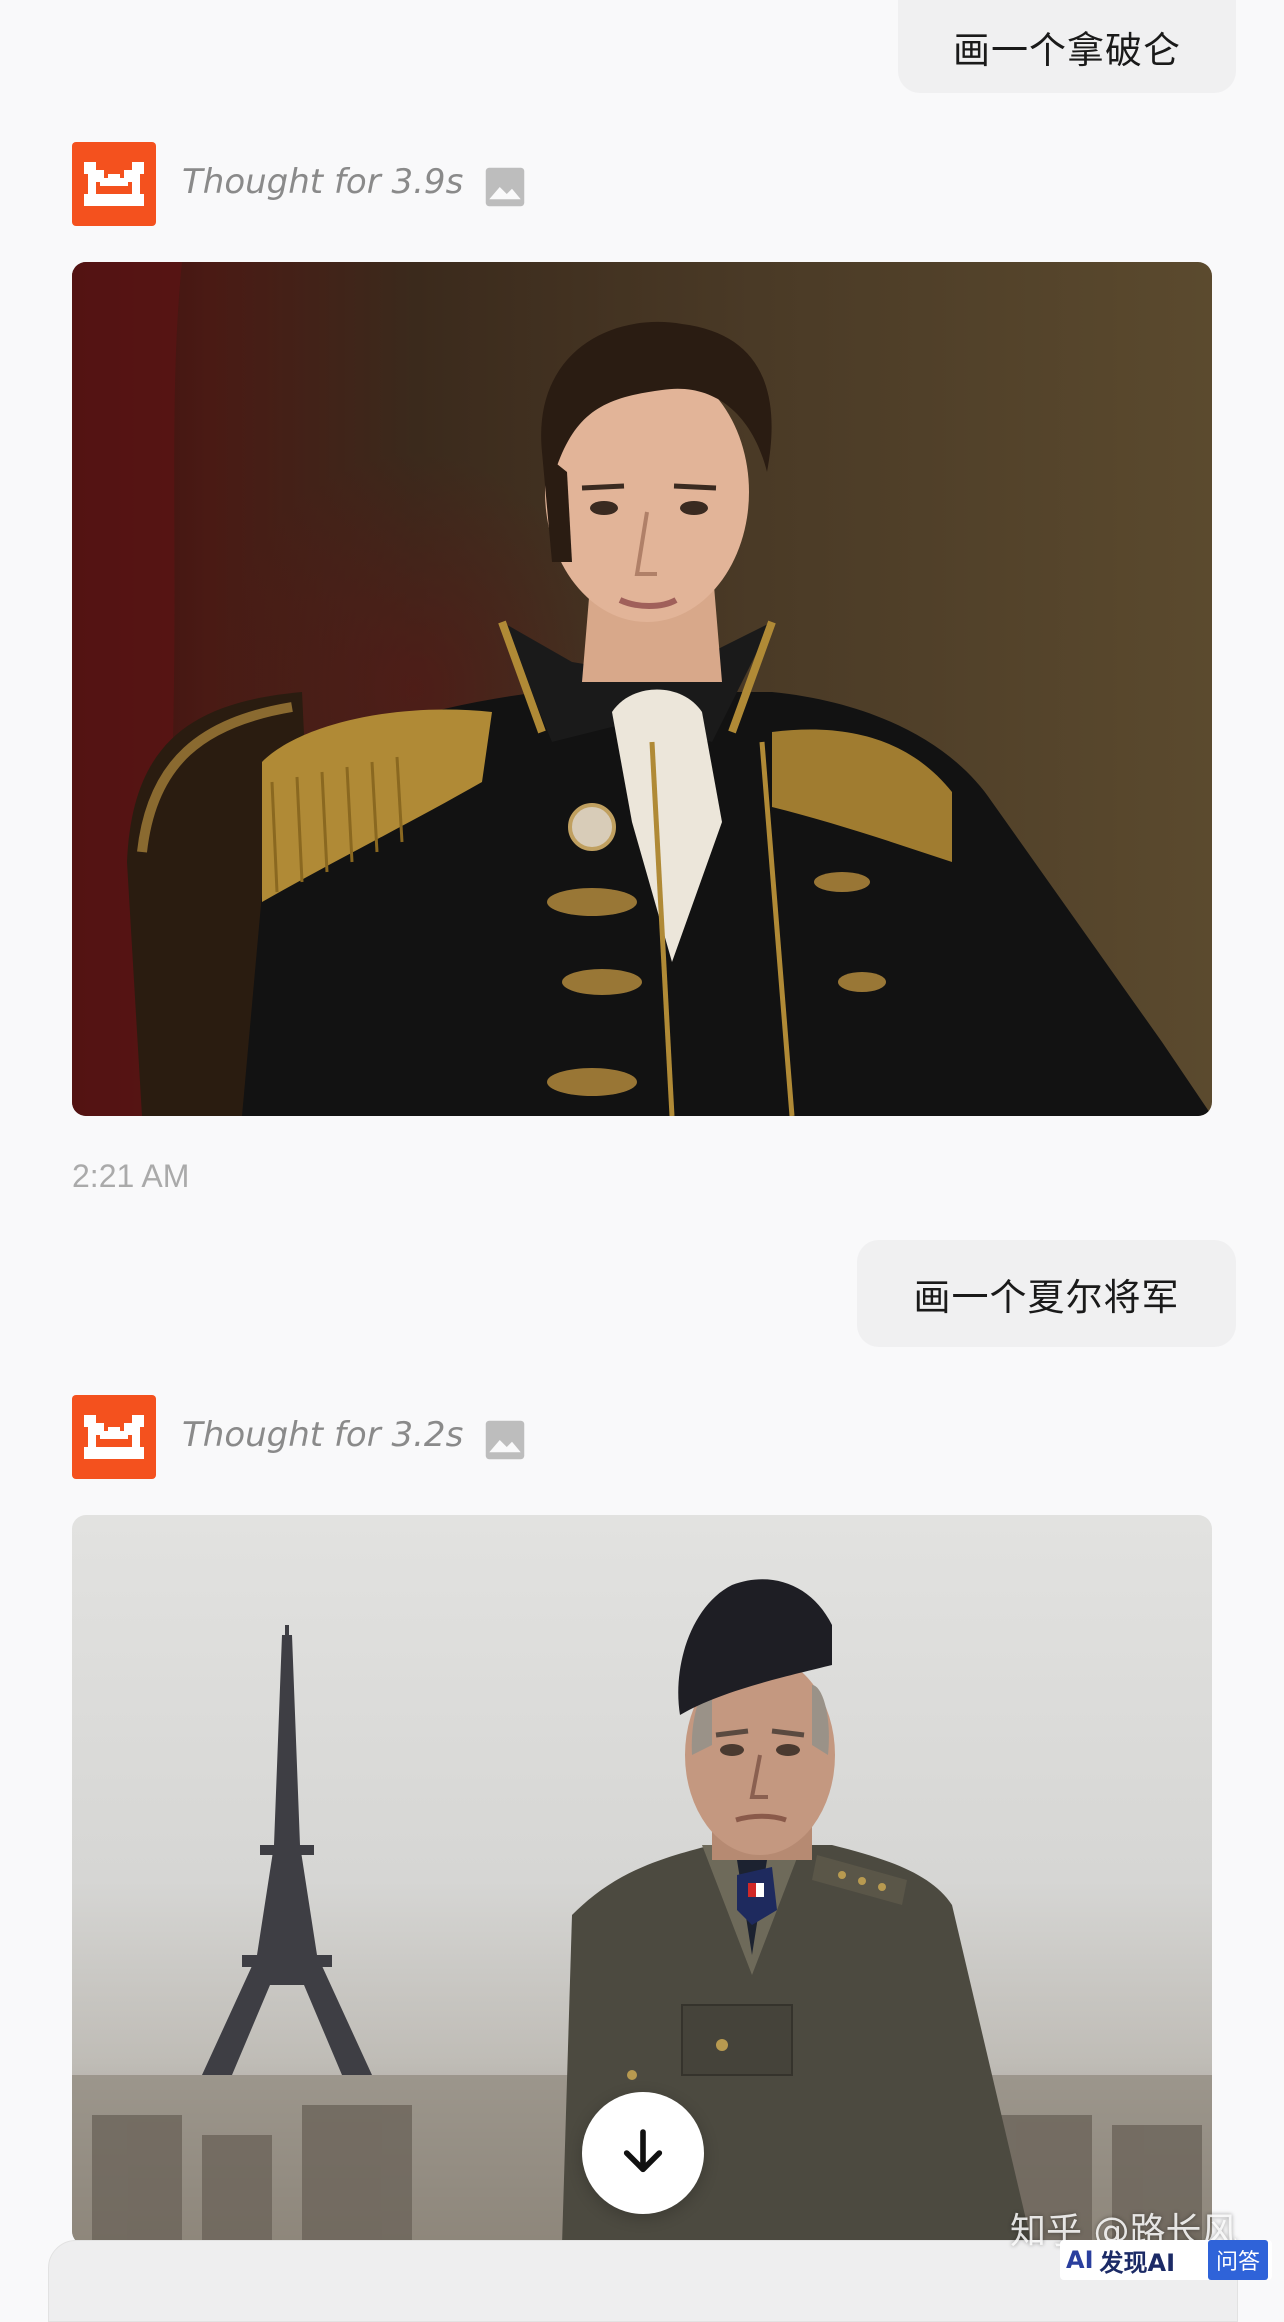 The width and height of the screenshot is (1284, 2322). What do you see at coordinates (1080, 2260) in the screenshot?
I see `badge-logo: AI` at bounding box center [1080, 2260].